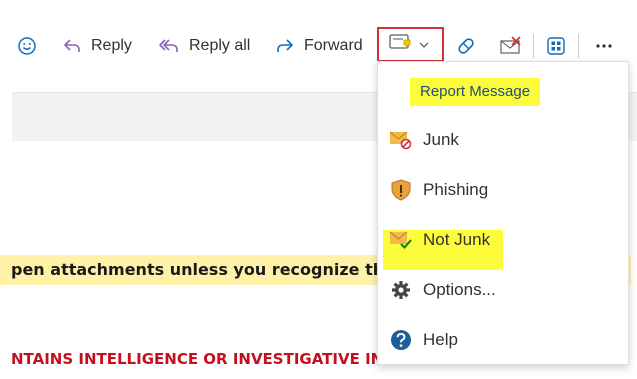  Describe the element at coordinates (401, 190) in the screenshot. I see `phishing-shield-icon` at that location.